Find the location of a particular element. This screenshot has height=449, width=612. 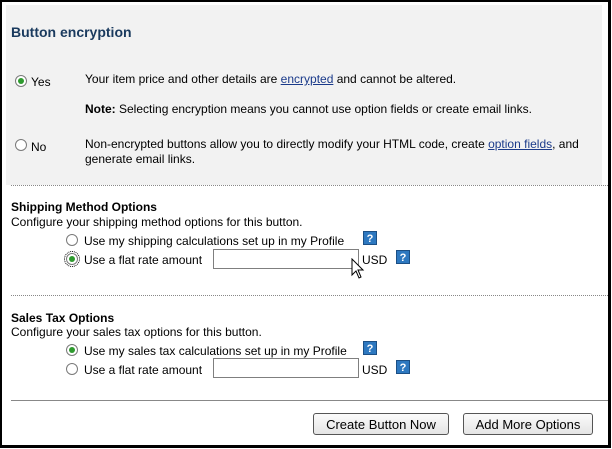

encryption-no-label: No is located at coordinates (38, 147).